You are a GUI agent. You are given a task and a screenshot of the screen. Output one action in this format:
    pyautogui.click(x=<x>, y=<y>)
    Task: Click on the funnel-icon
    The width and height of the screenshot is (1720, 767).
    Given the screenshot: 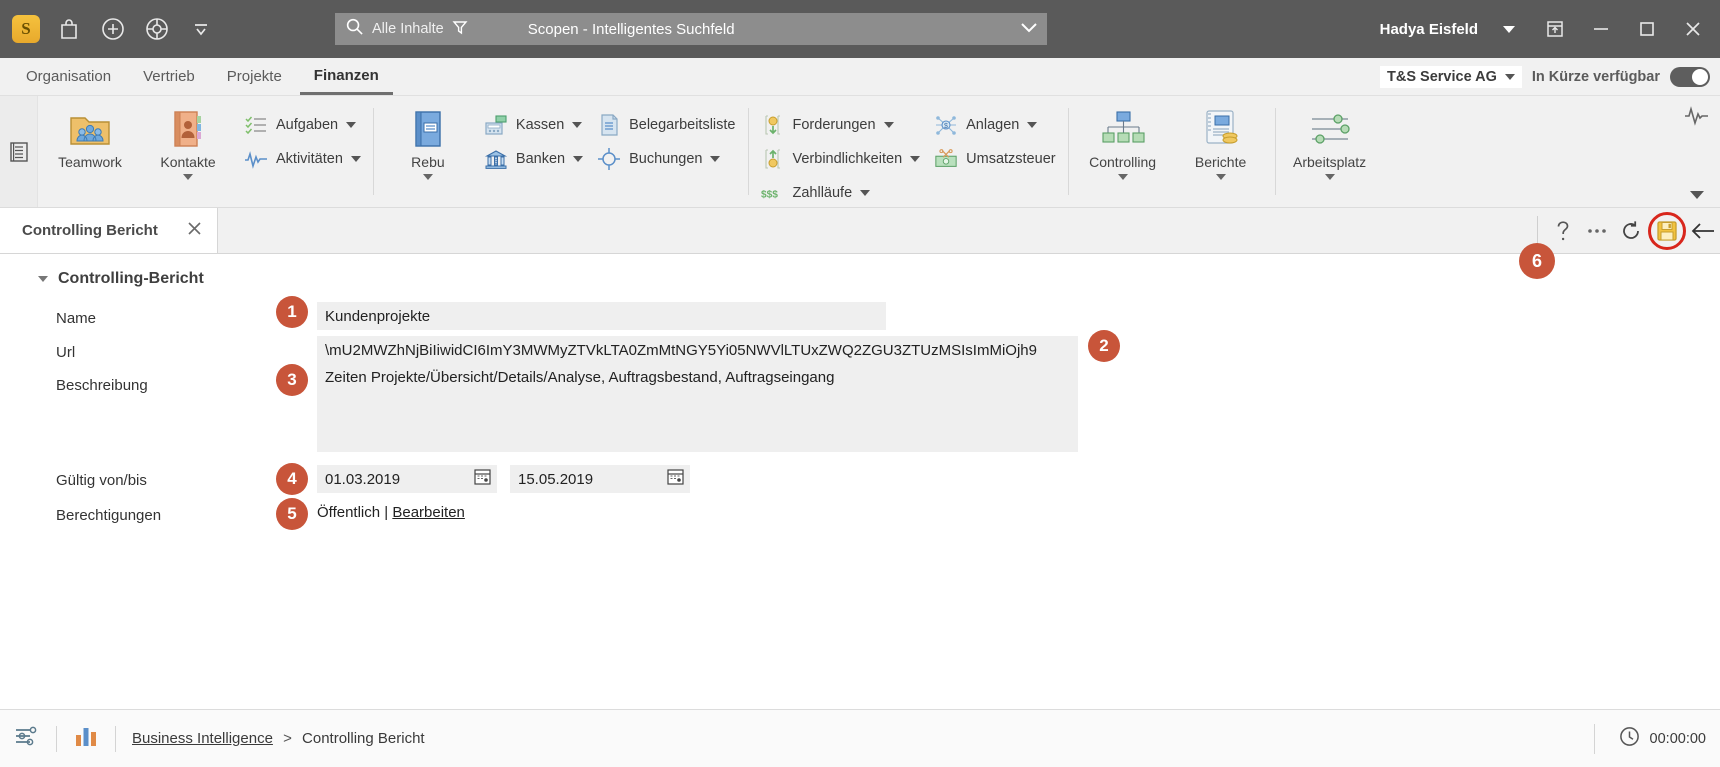 What is the action you would take?
    pyautogui.click(x=460, y=29)
    